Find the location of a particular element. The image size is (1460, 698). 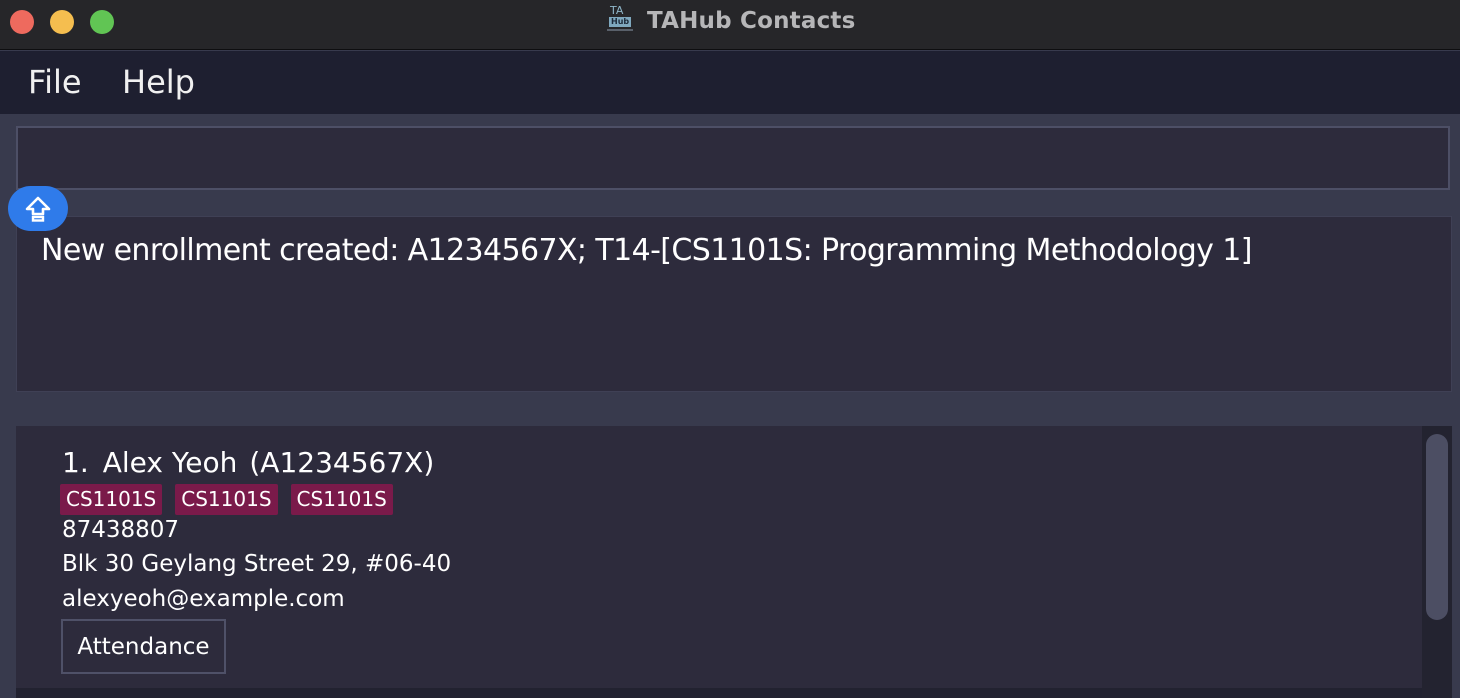

attendance-button: Attendance is located at coordinates (143, 646).